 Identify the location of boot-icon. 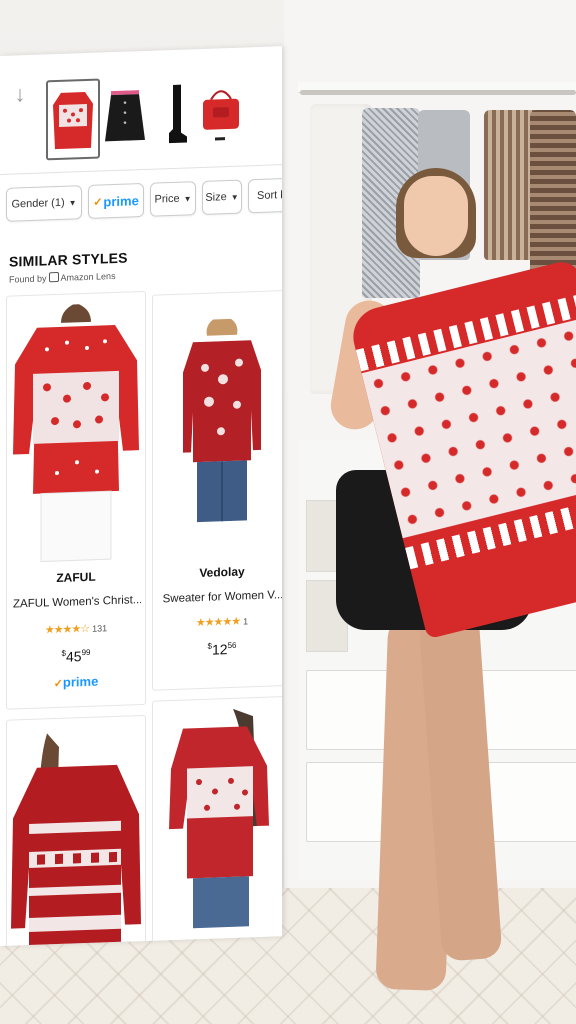
(178, 114).